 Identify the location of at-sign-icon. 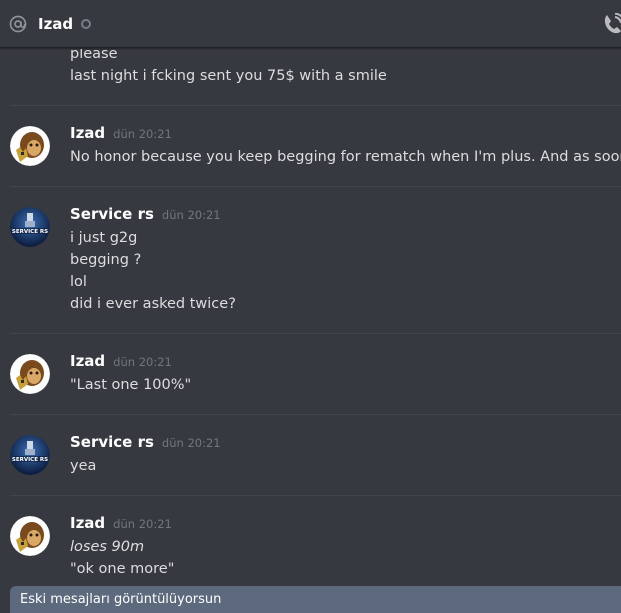
(18, 23).